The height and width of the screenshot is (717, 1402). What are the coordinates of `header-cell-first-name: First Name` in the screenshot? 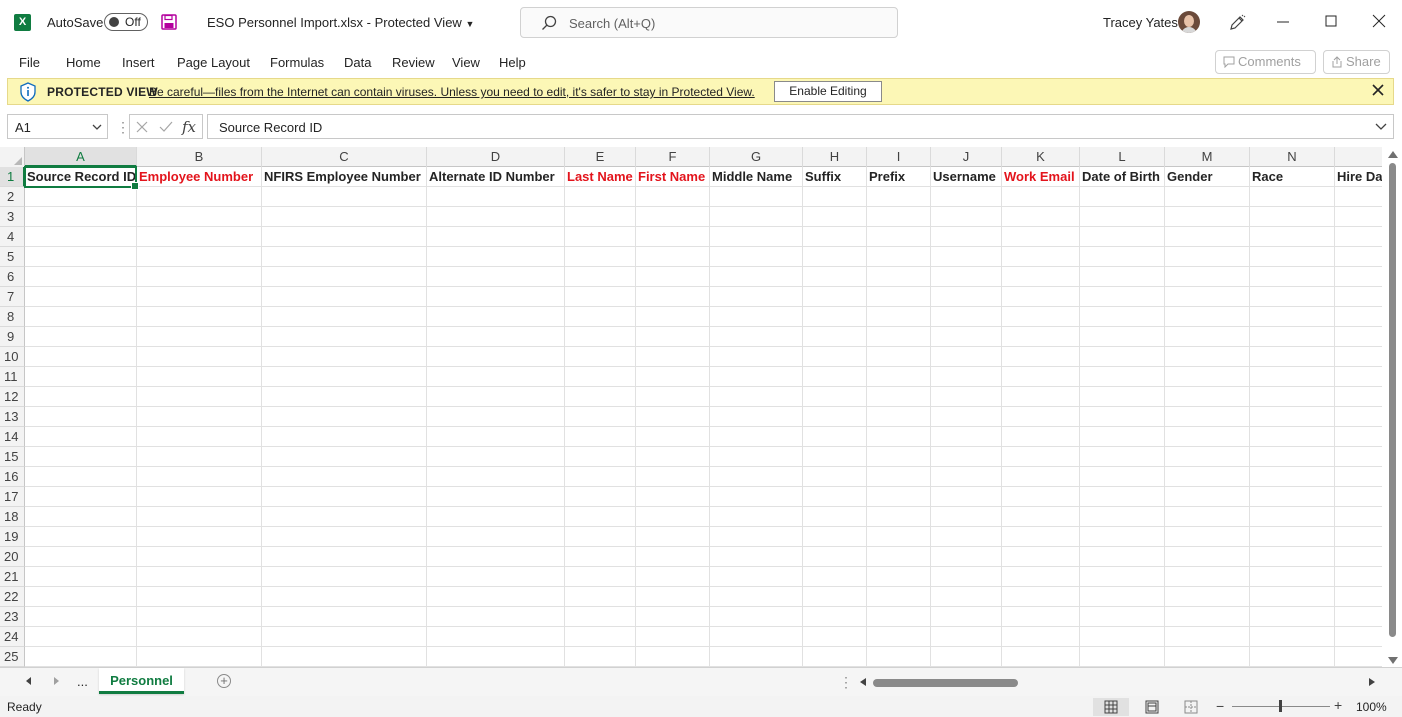 It's located at (673, 177).